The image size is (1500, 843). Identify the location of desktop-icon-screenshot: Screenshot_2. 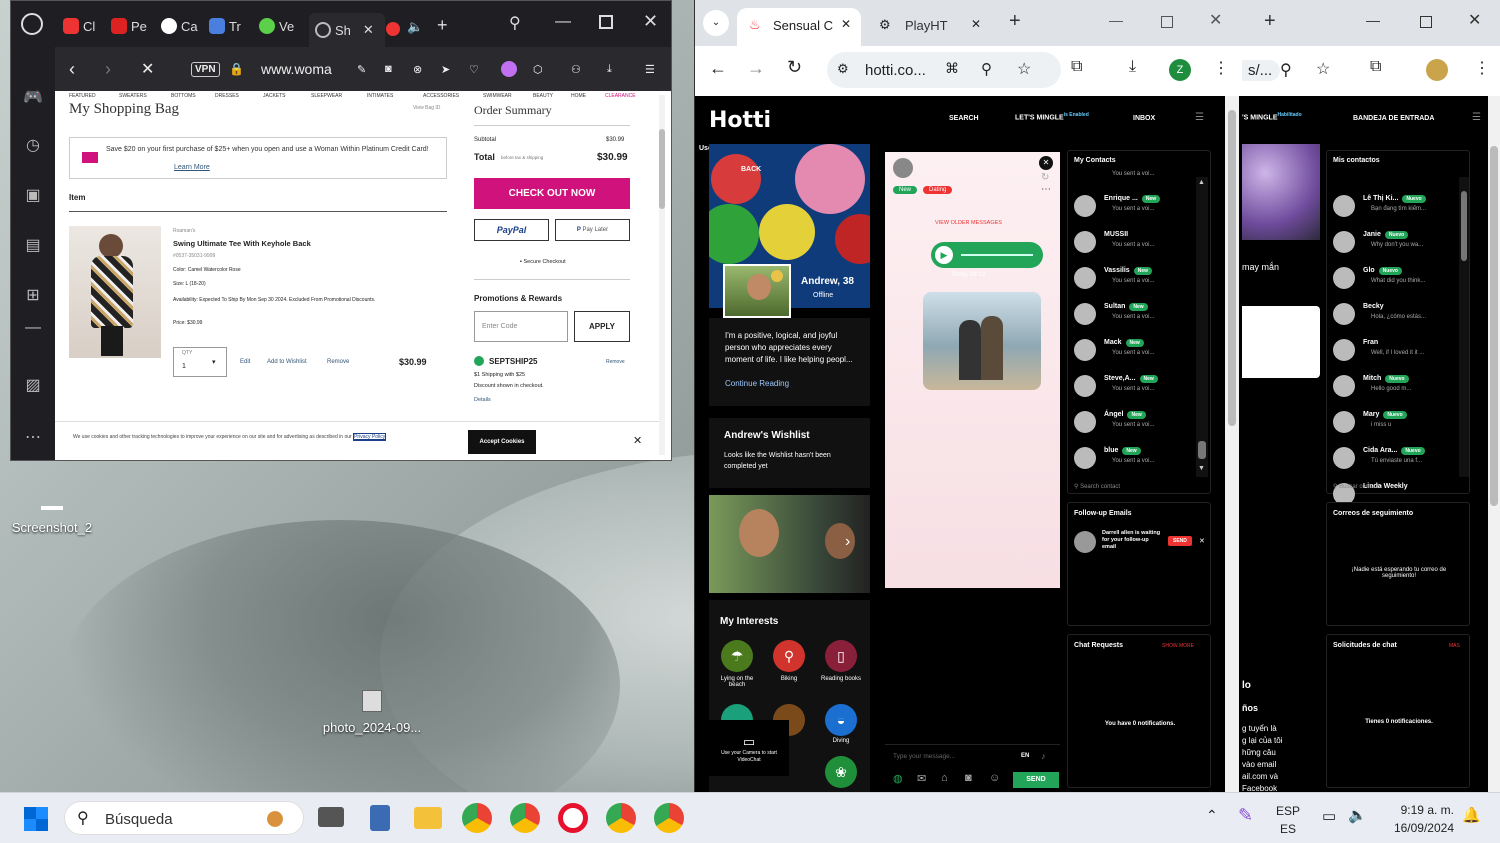
(52, 520).